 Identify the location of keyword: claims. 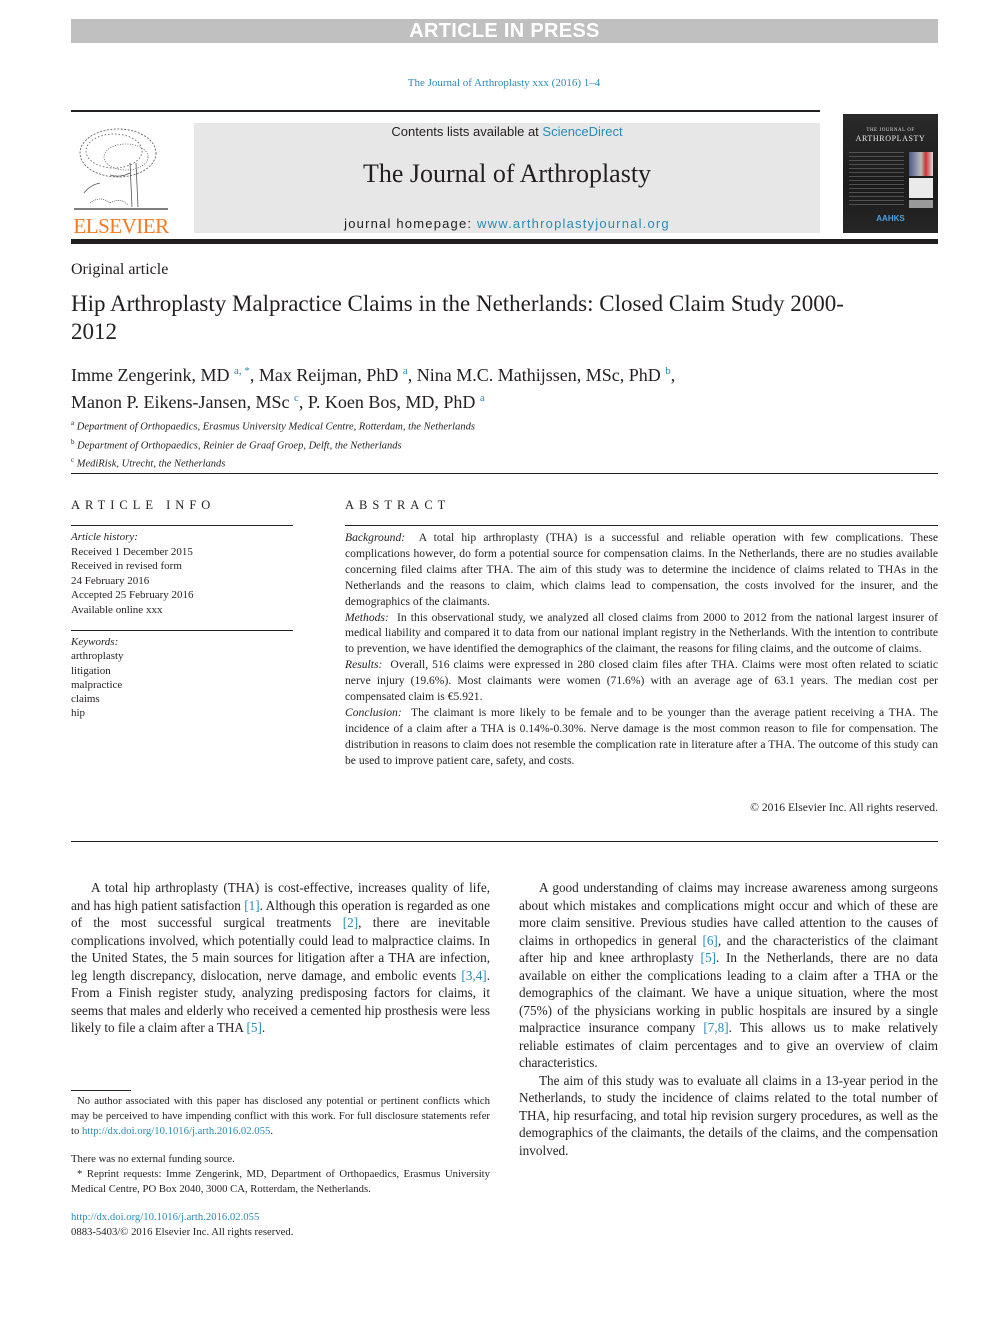
(97, 699).